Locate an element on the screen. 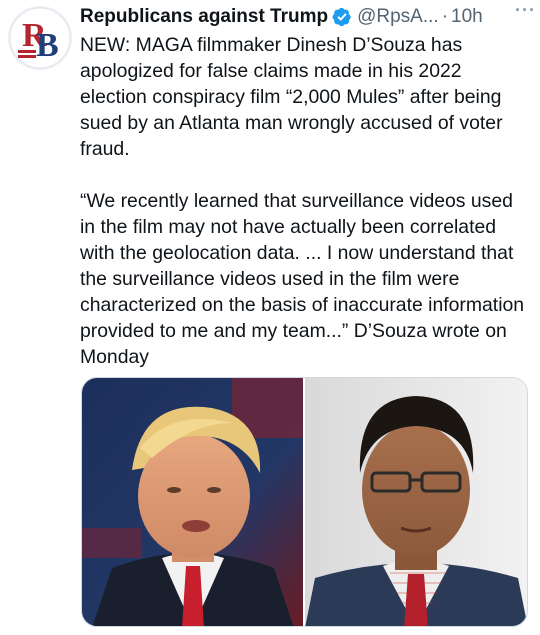 The height and width of the screenshot is (635, 540). timestamp: 10h is located at coordinates (467, 17).